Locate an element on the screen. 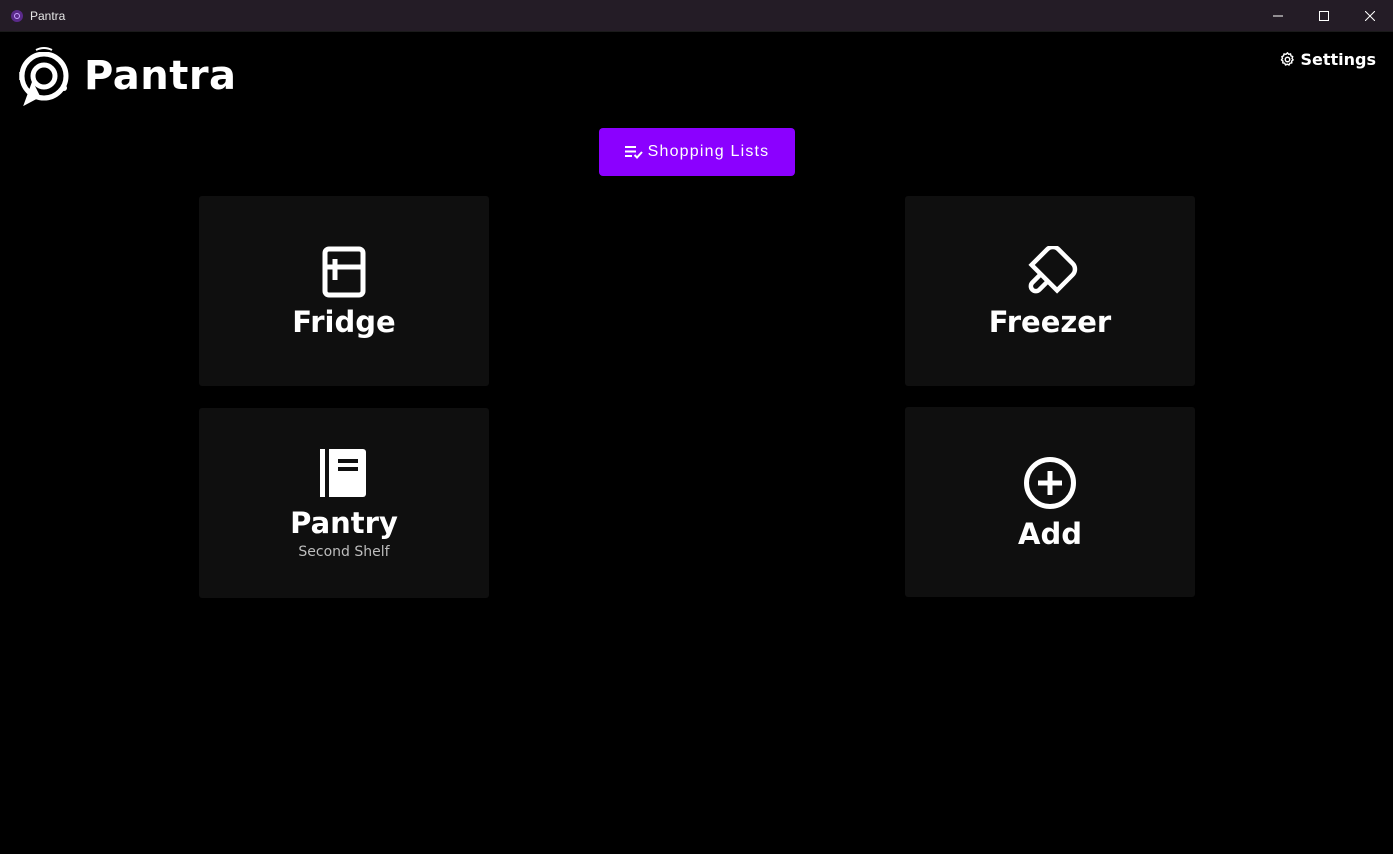 The width and height of the screenshot is (1393, 854). tile-fridge: Fridge is located at coordinates (344, 291).